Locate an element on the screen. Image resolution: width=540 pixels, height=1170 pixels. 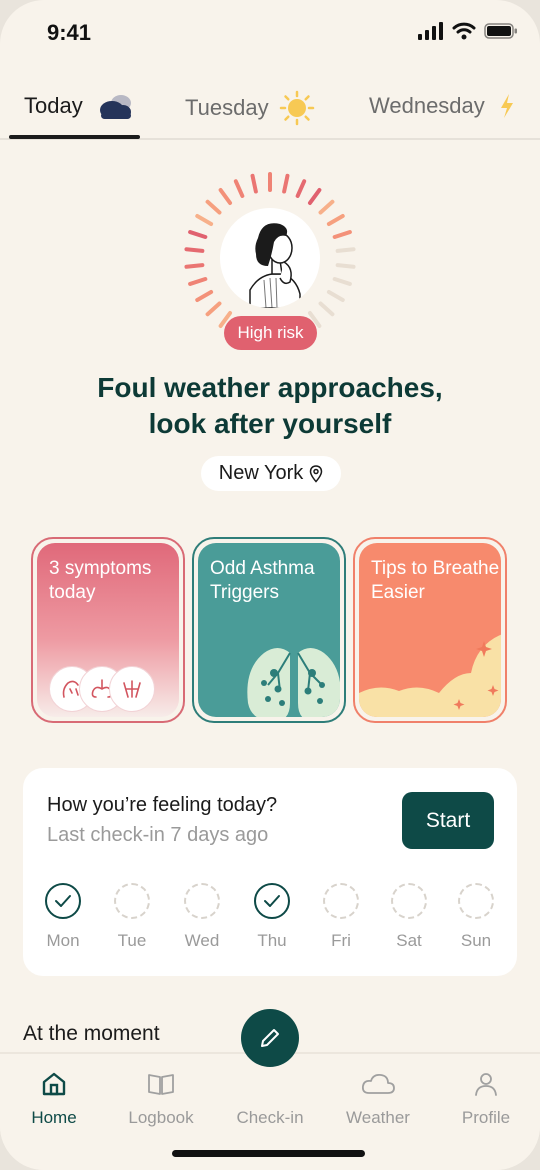
symptom-bubbles is located at coordinates (104, 689).